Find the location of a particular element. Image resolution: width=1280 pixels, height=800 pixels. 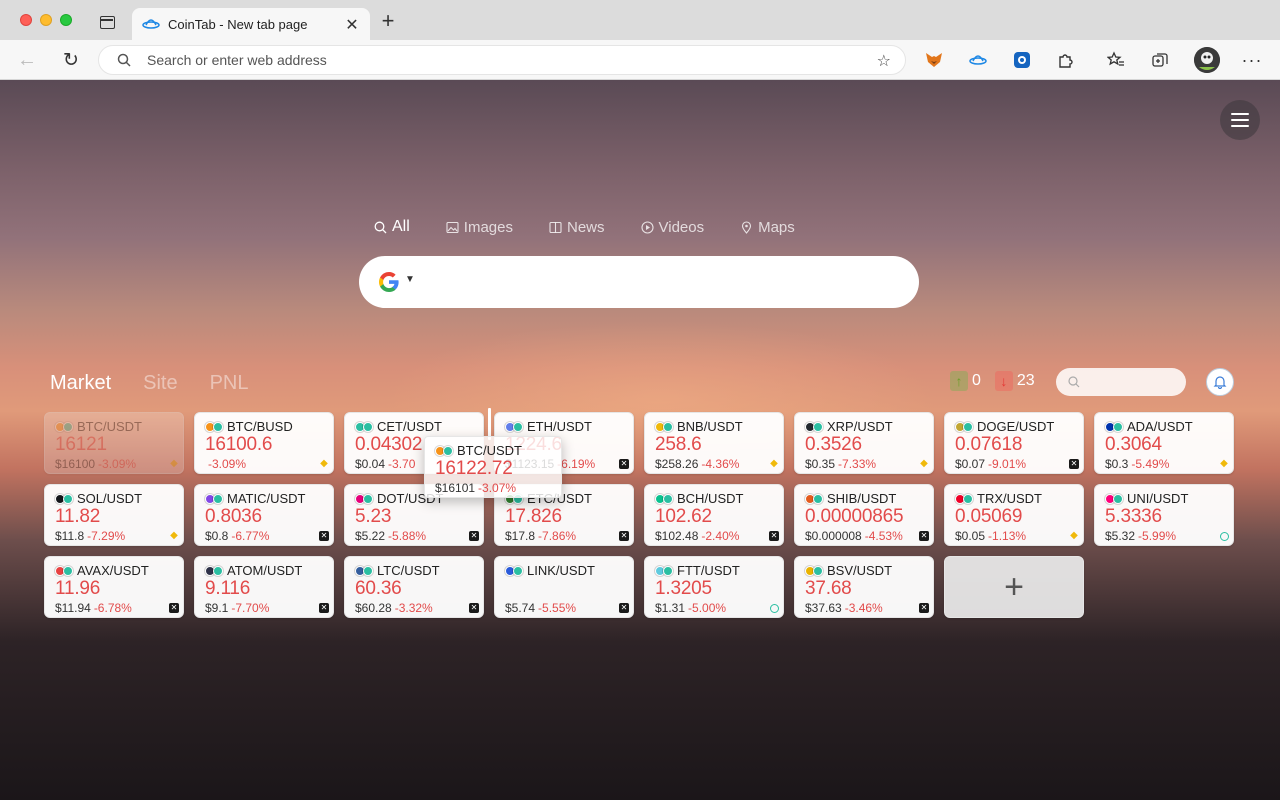

price-value: 5.3336 is located at coordinates (1133, 516).